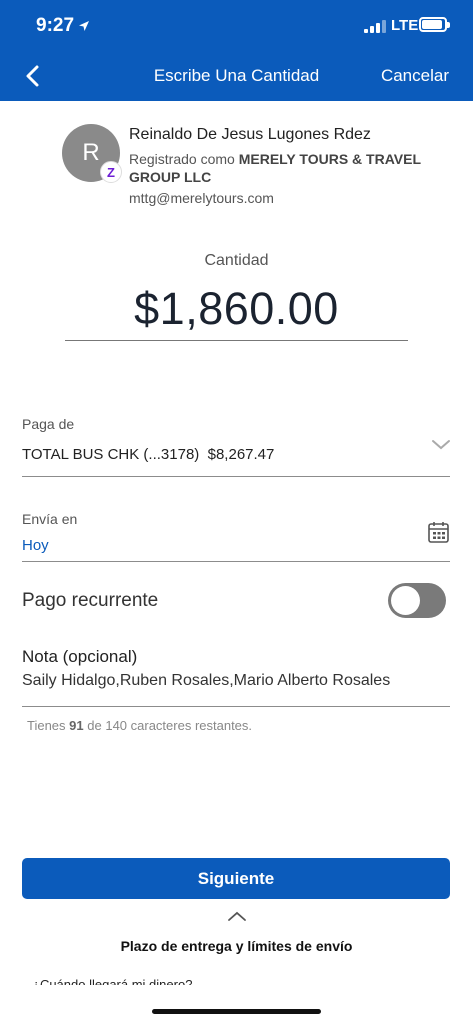 Image resolution: width=473 pixels, height=1024 pixels. What do you see at coordinates (46, 725) in the screenshot?
I see `remaining-prefix: Tienes` at bounding box center [46, 725].